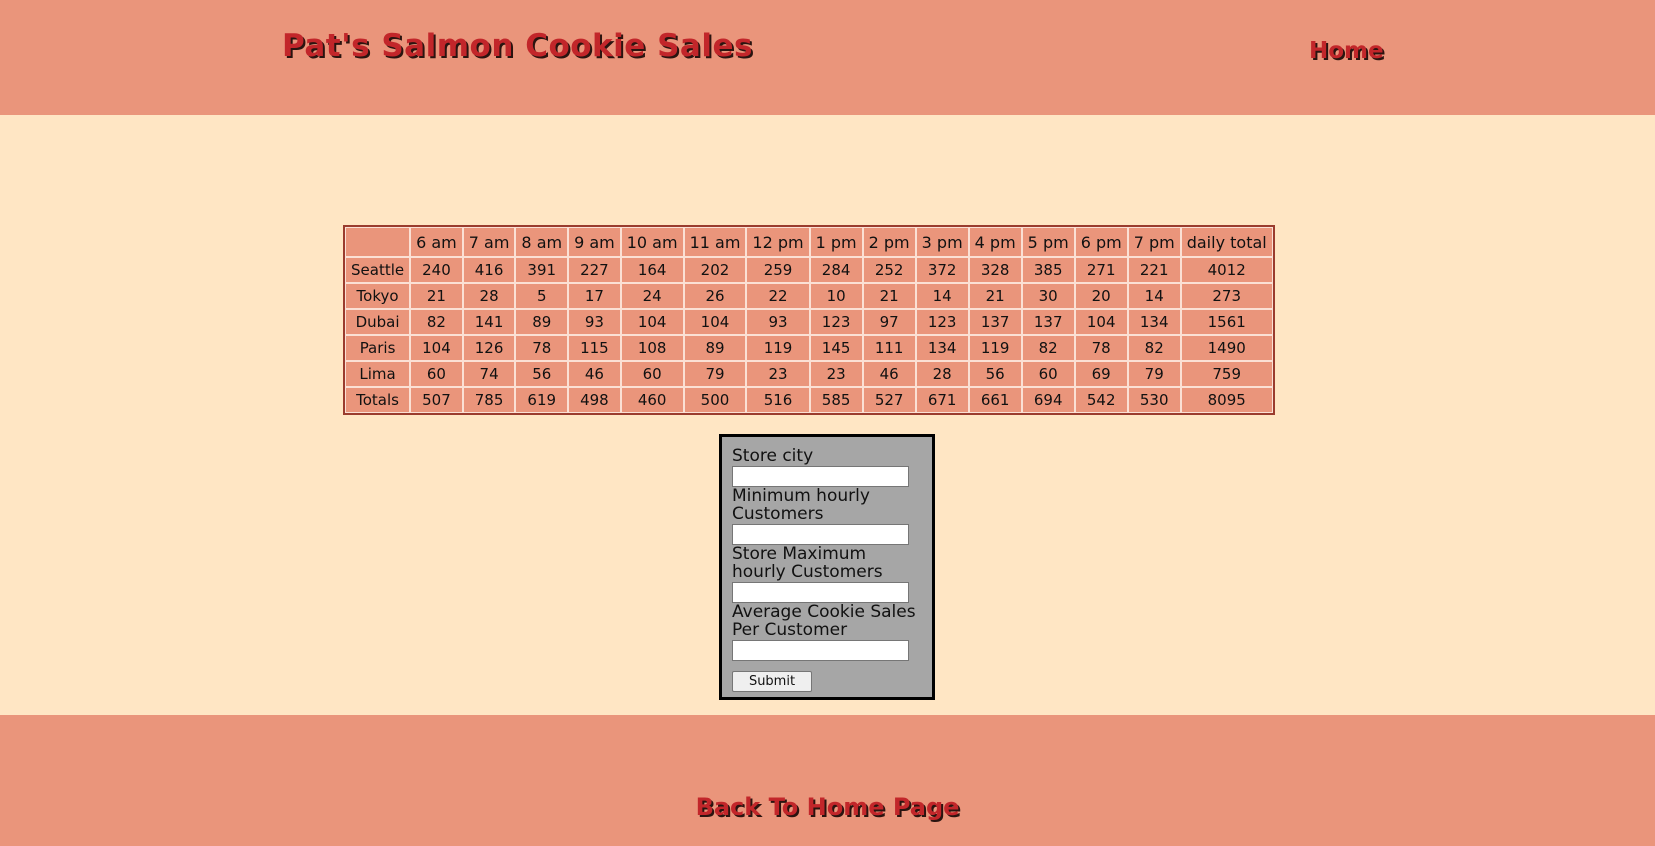  Describe the element at coordinates (1226, 374) in the screenshot. I see `table-cell: 759` at that location.